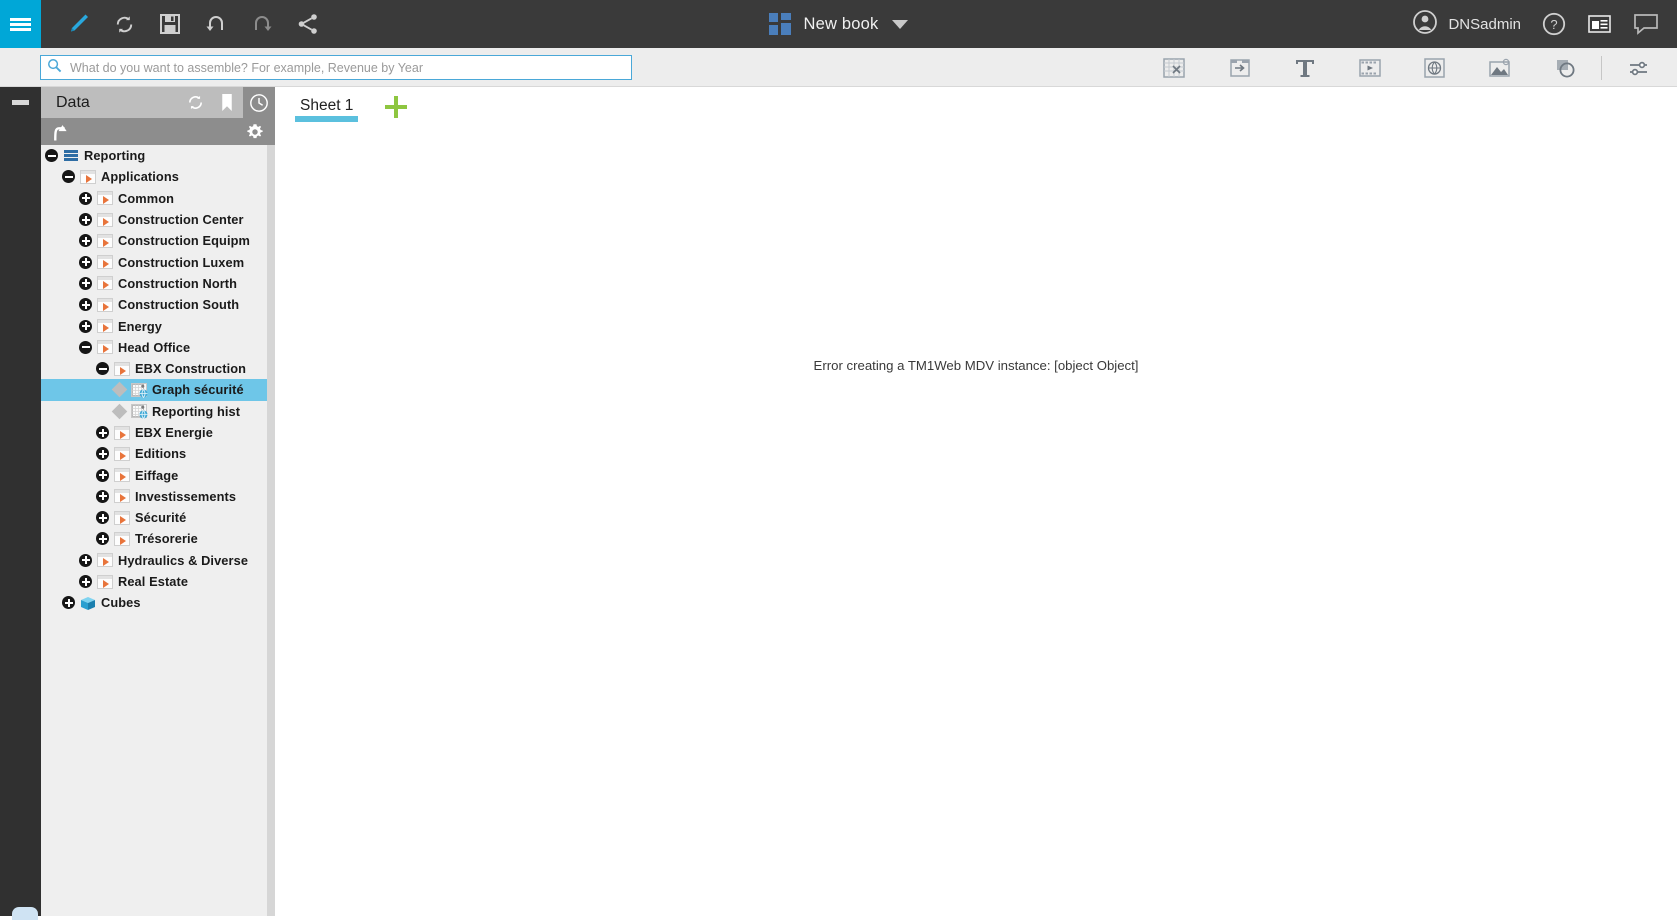  Describe the element at coordinates (1484, 24) in the screenshot. I see `user-name: DNSadmin` at that location.